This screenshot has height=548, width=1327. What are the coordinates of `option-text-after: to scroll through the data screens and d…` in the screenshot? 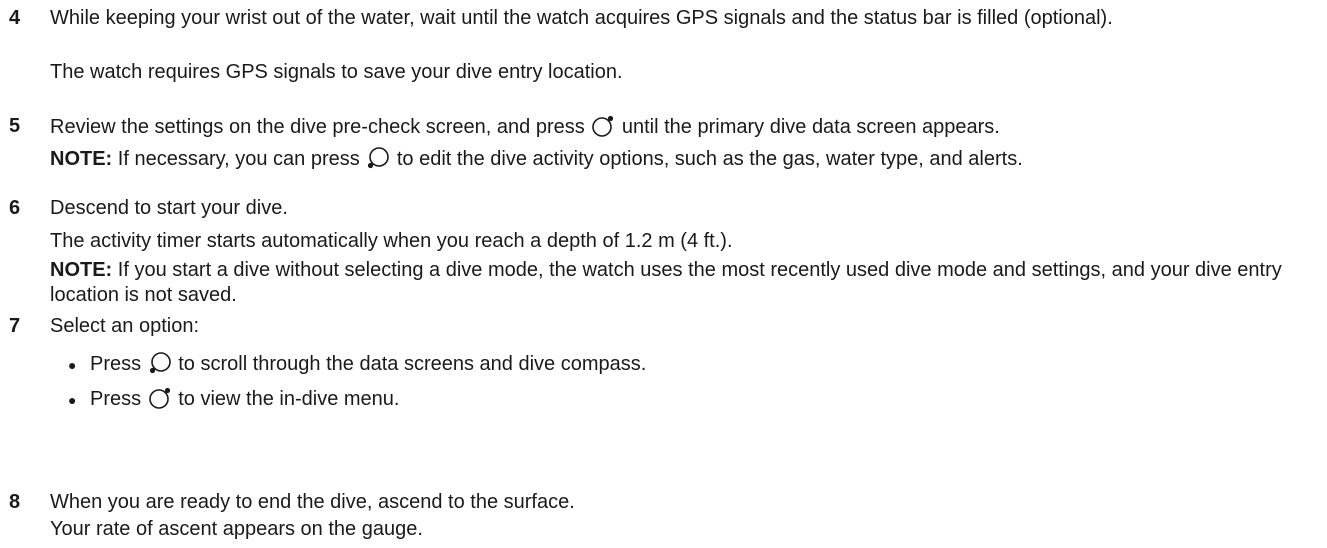 It's located at (412, 364).